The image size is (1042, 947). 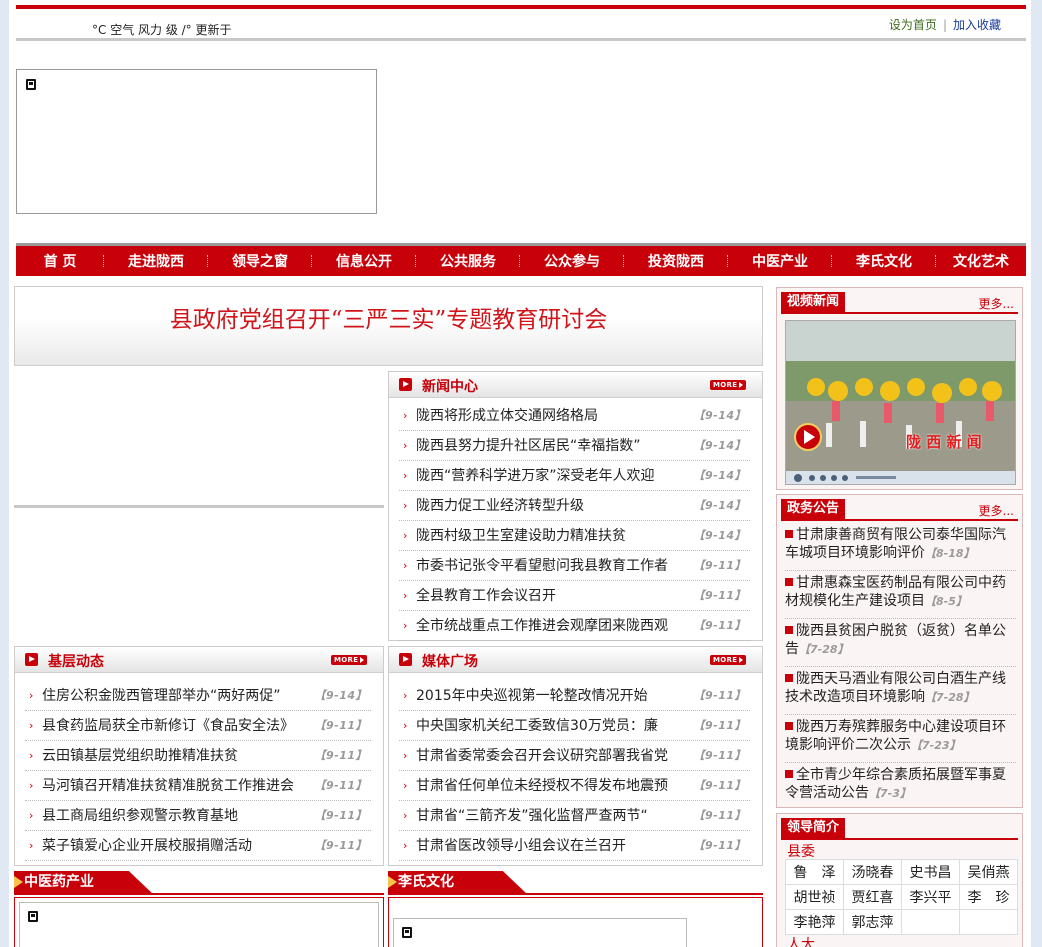 I want to click on list-item: › 甘肃省医改领导小组会议在兰召开 【9-11】, so click(x=574, y=846).